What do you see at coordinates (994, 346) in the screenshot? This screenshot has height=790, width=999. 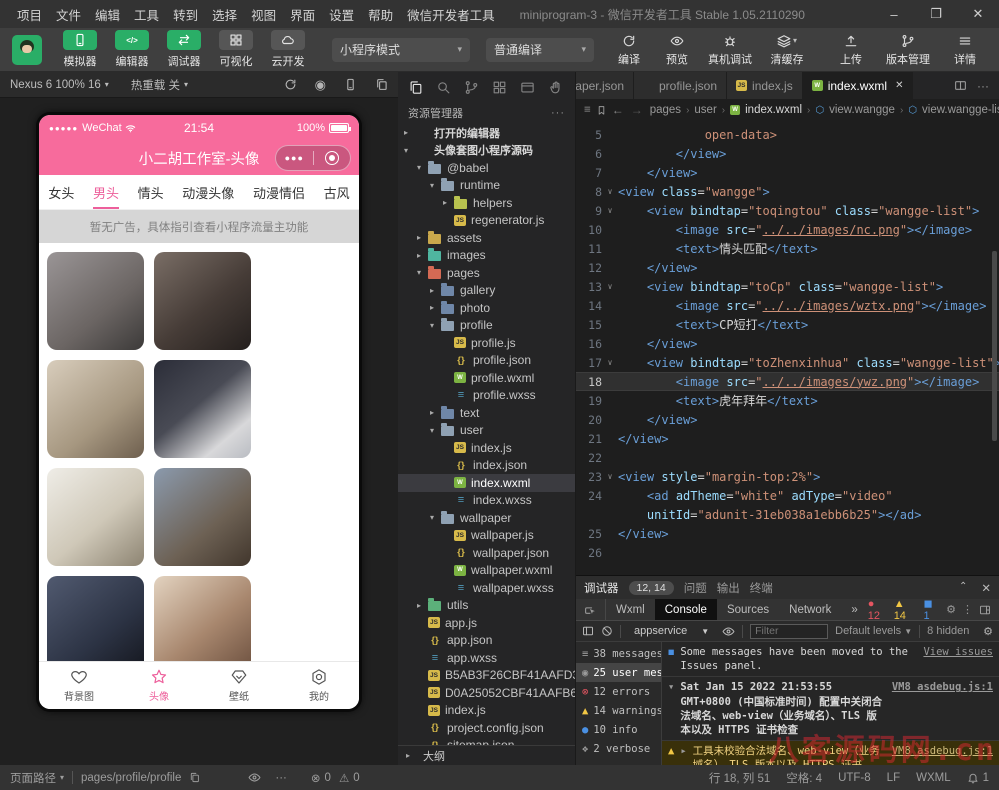 I see `editor-scrollbar` at bounding box center [994, 346].